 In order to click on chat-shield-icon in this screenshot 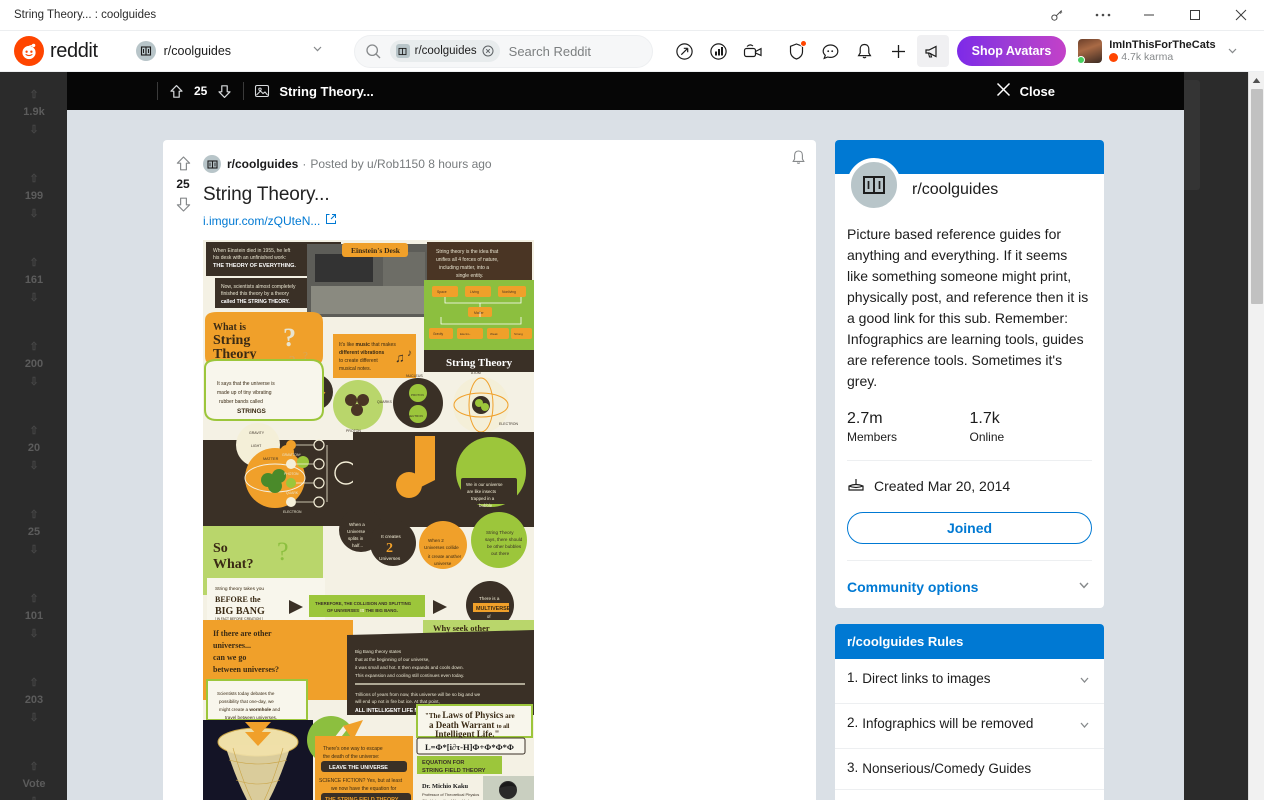, I will do `click(797, 51)`.